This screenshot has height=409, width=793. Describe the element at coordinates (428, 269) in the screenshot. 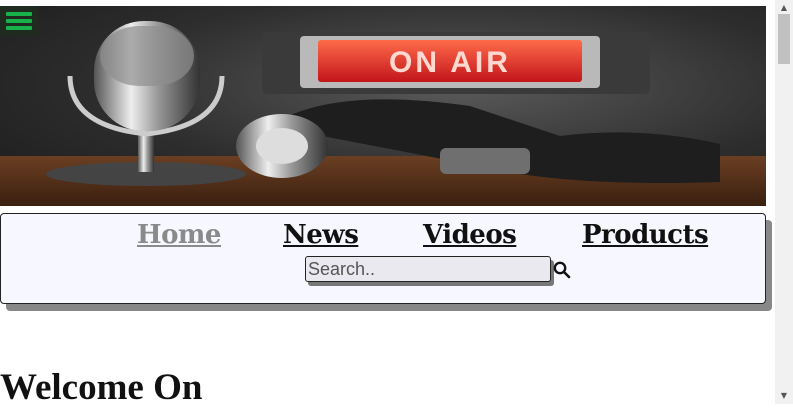

I see `search-input` at that location.